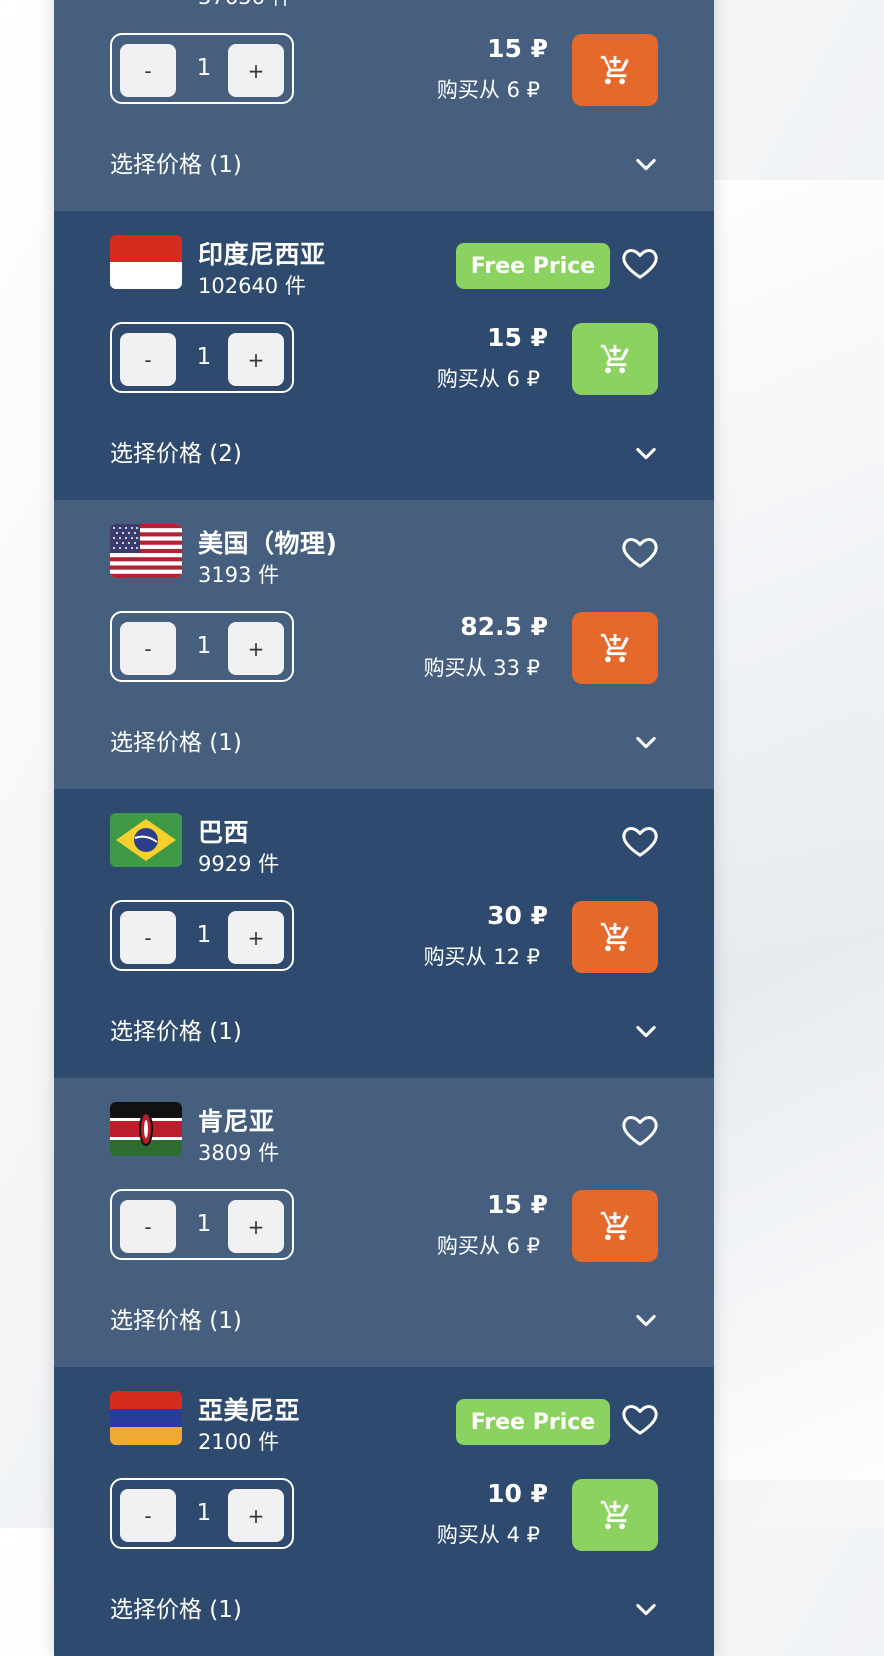 This screenshot has width=884, height=1656. Describe the element at coordinates (384, 933) in the screenshot. I see `product-card: 巴西 9929 件 - 1 + 30 ₽ 购买从 12 ₽ 选择价格 (1)` at that location.